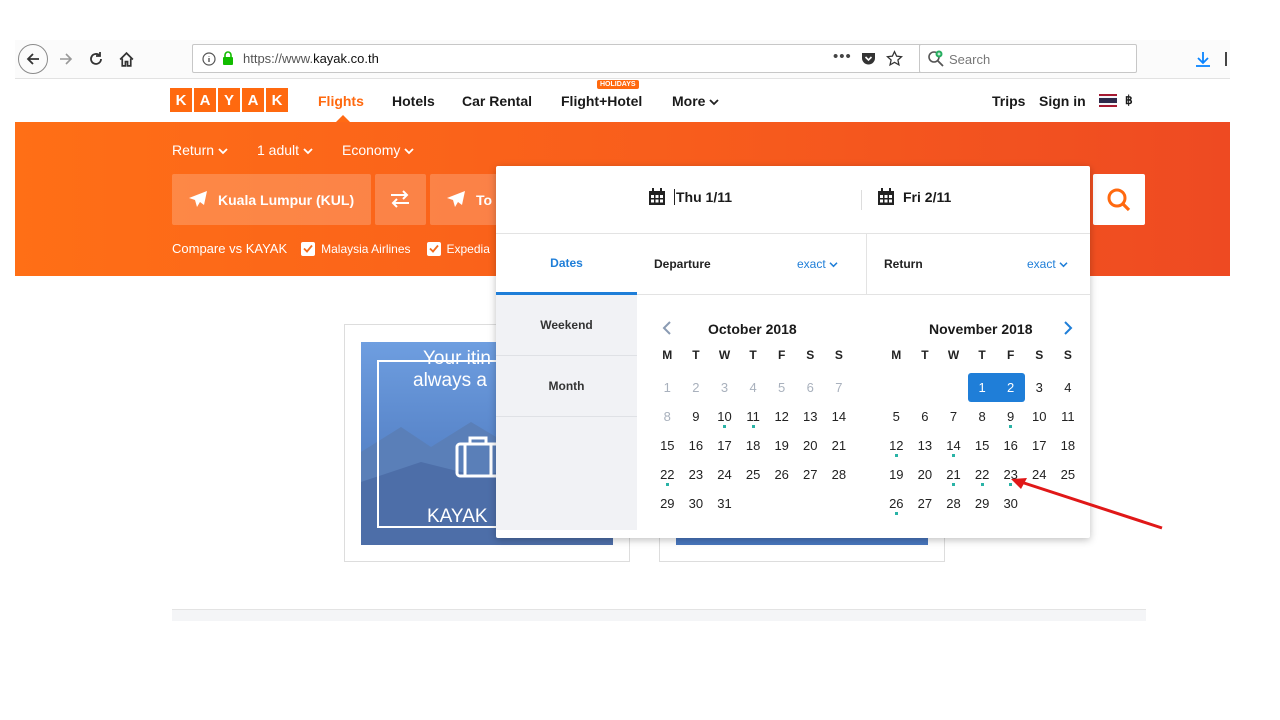 Image resolution: width=1280 pixels, height=720 pixels. Describe the element at coordinates (285, 150) in the screenshot. I see `travelers-dropdown: 1 adult` at that location.